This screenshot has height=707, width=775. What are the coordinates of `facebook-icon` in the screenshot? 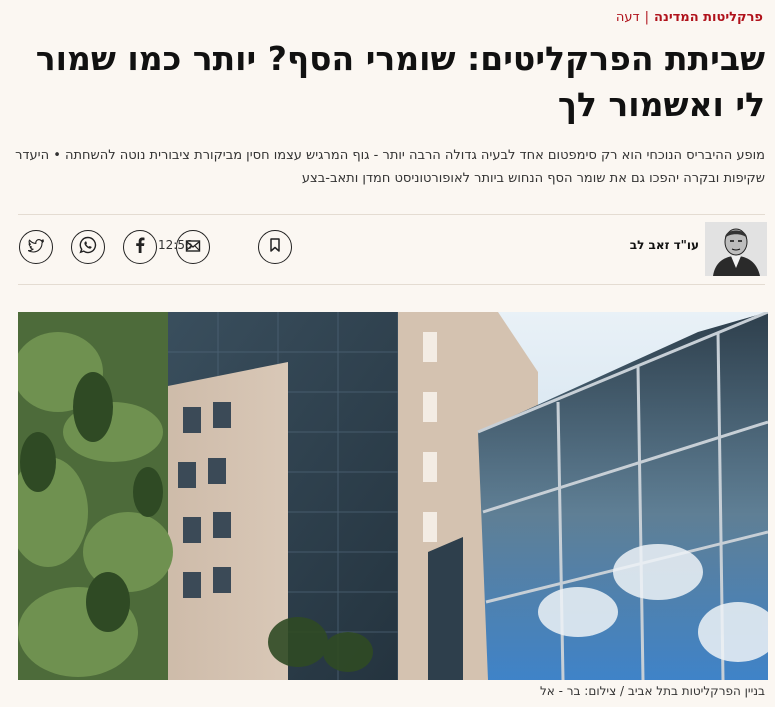 It's located at (140, 247).